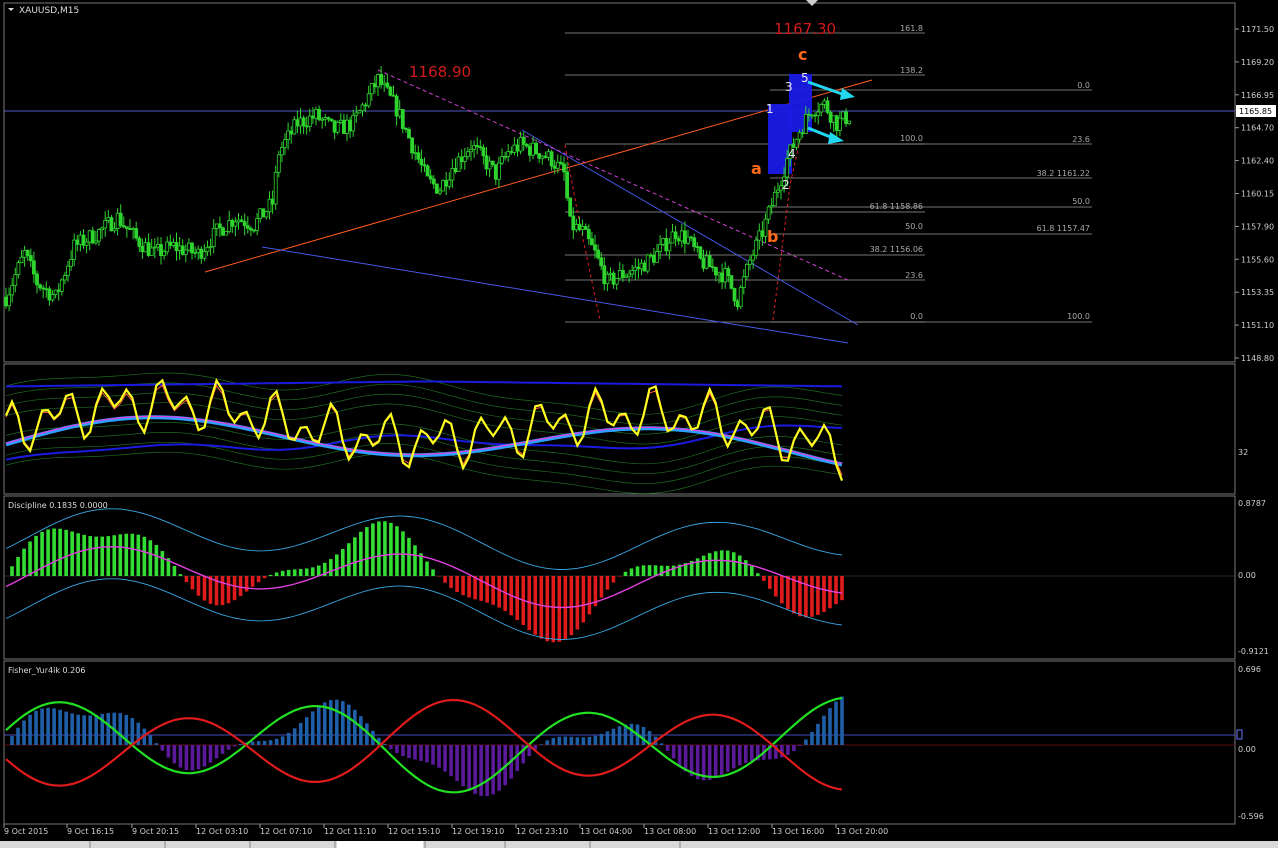 This screenshot has width=1278, height=848. Describe the element at coordinates (286, 831) in the screenshot. I see `time-tick-label: 12 Oct 07:10` at that location.